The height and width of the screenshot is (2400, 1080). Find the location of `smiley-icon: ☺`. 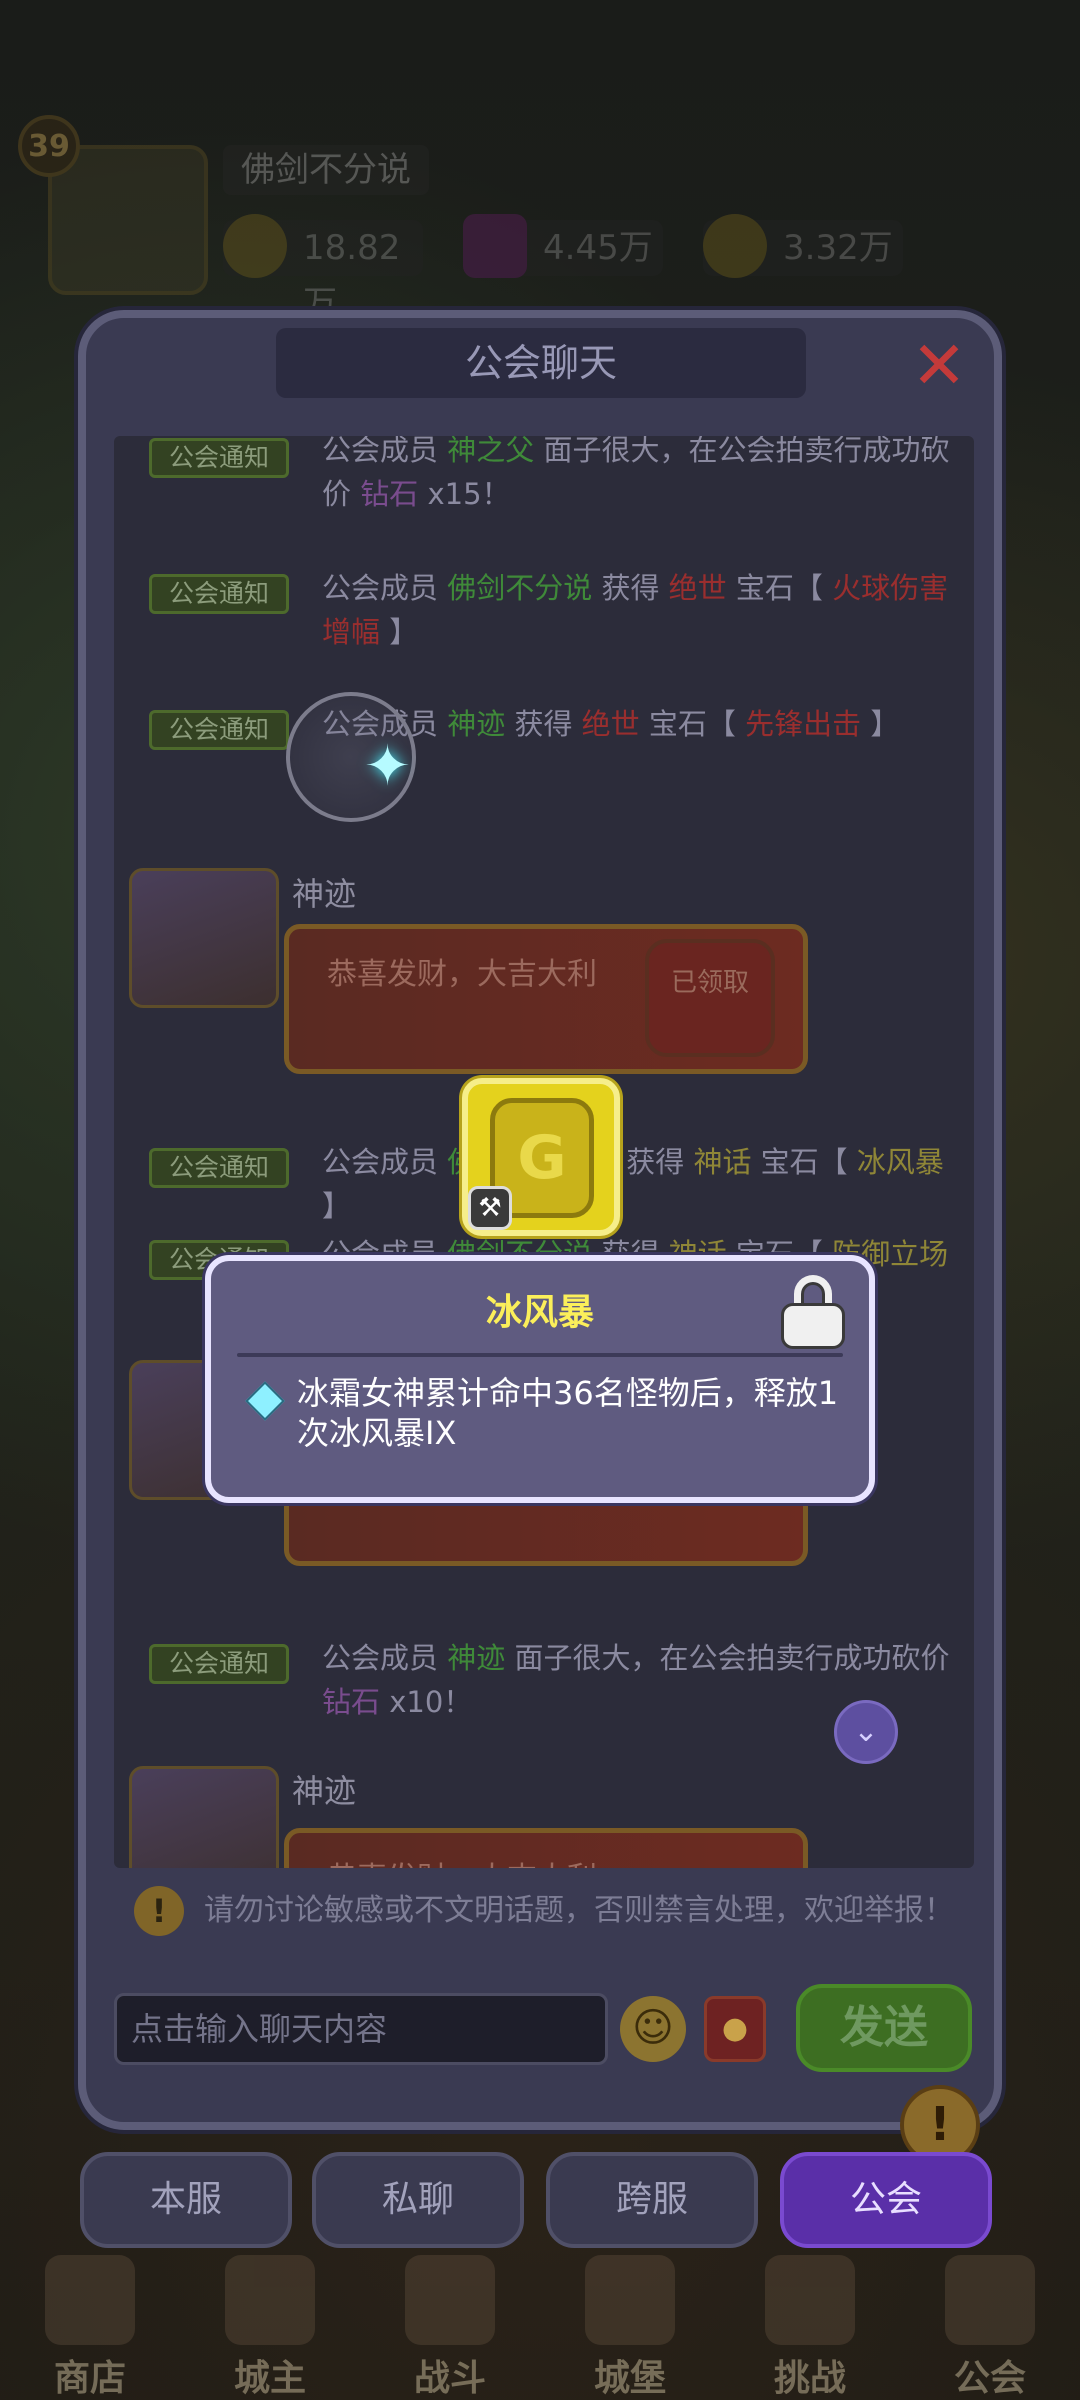

smiley-icon: ☺ is located at coordinates (653, 2028).